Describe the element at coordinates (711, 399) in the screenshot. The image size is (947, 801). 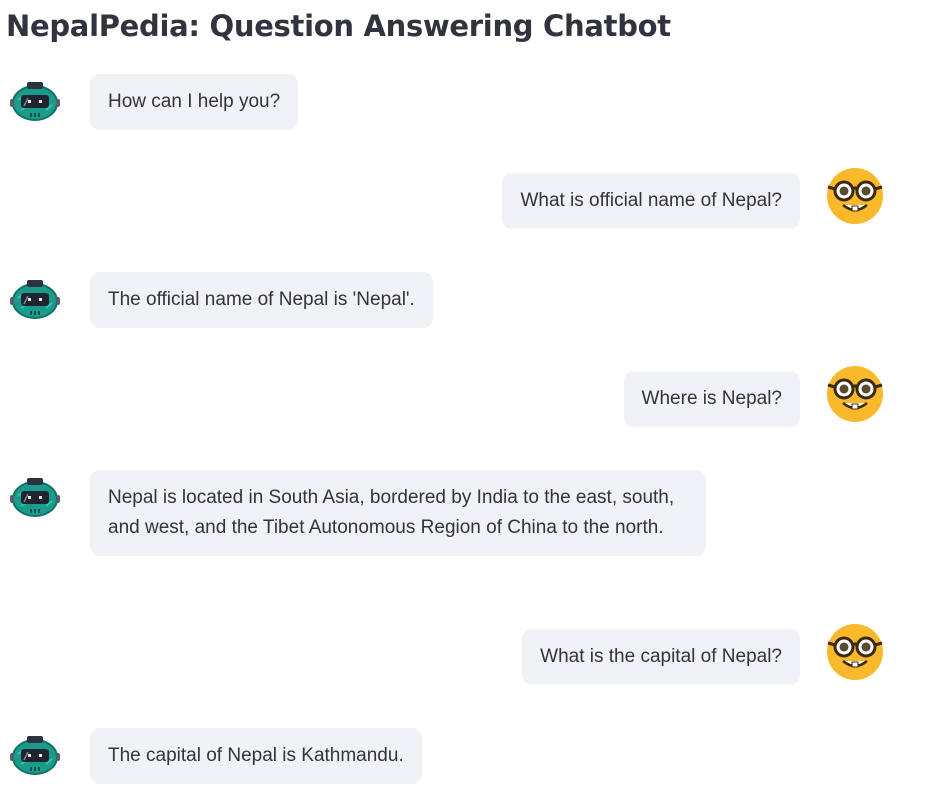
I see `chat-message-text: Where is Nepal?` at that location.